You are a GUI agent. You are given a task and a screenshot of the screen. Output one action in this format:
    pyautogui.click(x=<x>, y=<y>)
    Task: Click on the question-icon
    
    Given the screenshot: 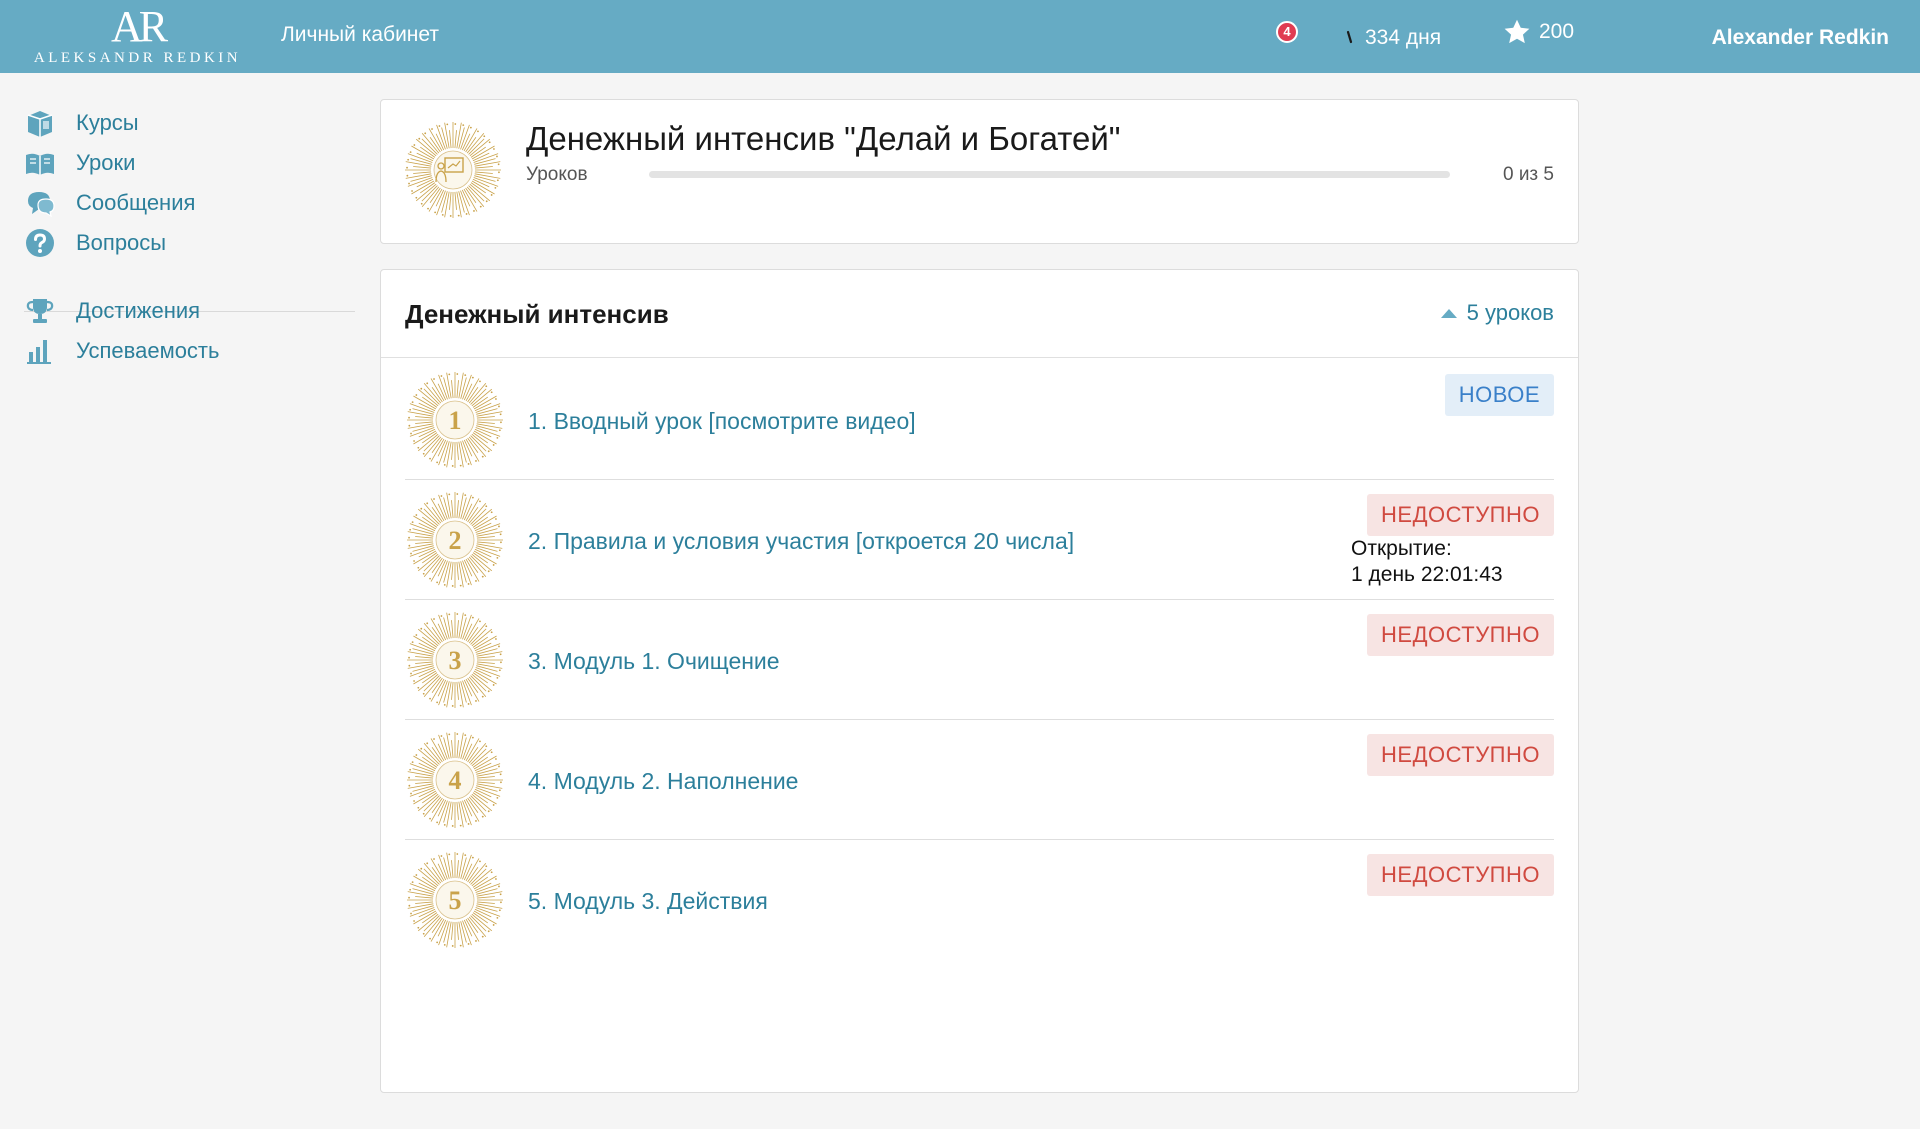 What is the action you would take?
    pyautogui.click(x=40, y=243)
    